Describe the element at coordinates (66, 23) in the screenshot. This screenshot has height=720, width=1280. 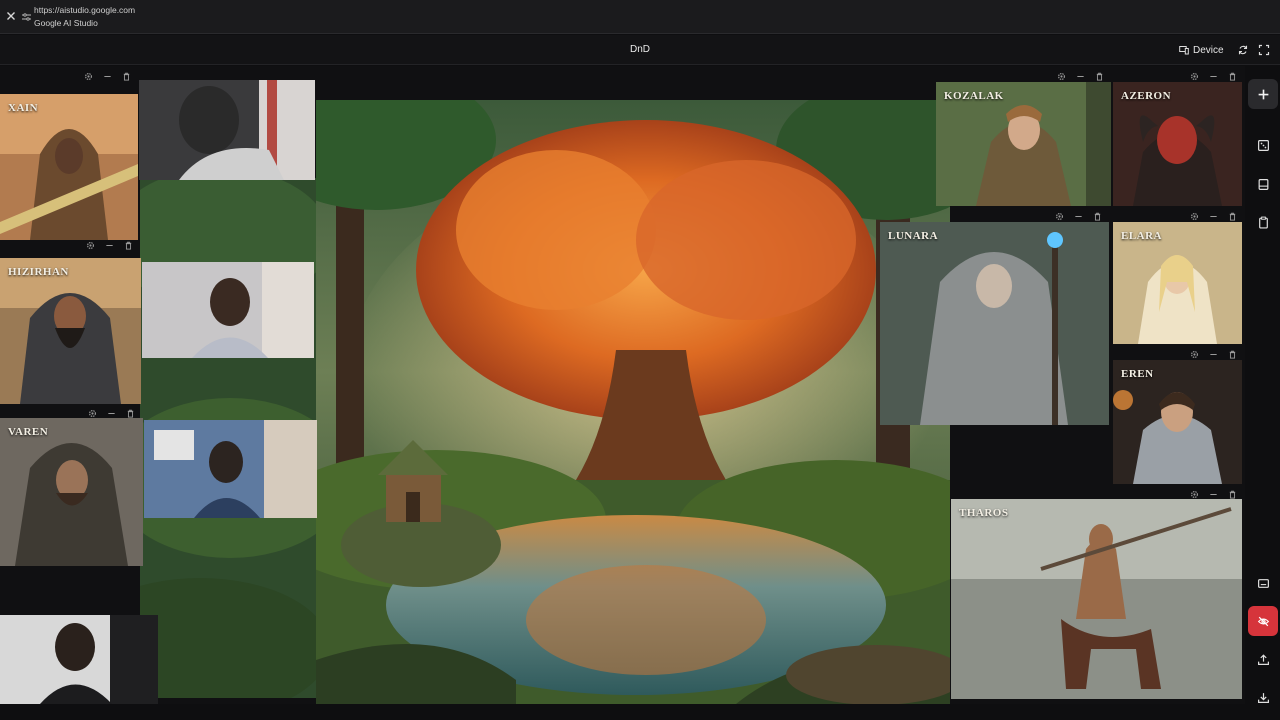
I see `browser-site-title: Google AI Studio` at that location.